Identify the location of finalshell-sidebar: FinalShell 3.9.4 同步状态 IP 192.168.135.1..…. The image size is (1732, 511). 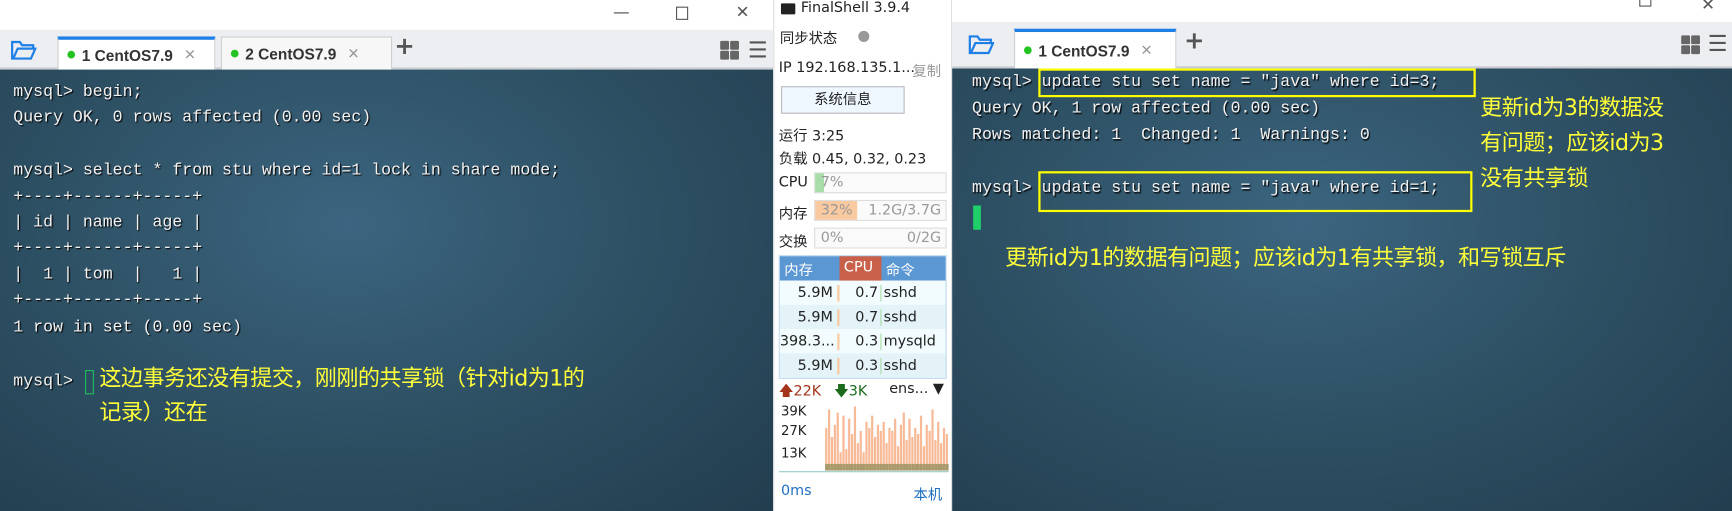
(863, 255).